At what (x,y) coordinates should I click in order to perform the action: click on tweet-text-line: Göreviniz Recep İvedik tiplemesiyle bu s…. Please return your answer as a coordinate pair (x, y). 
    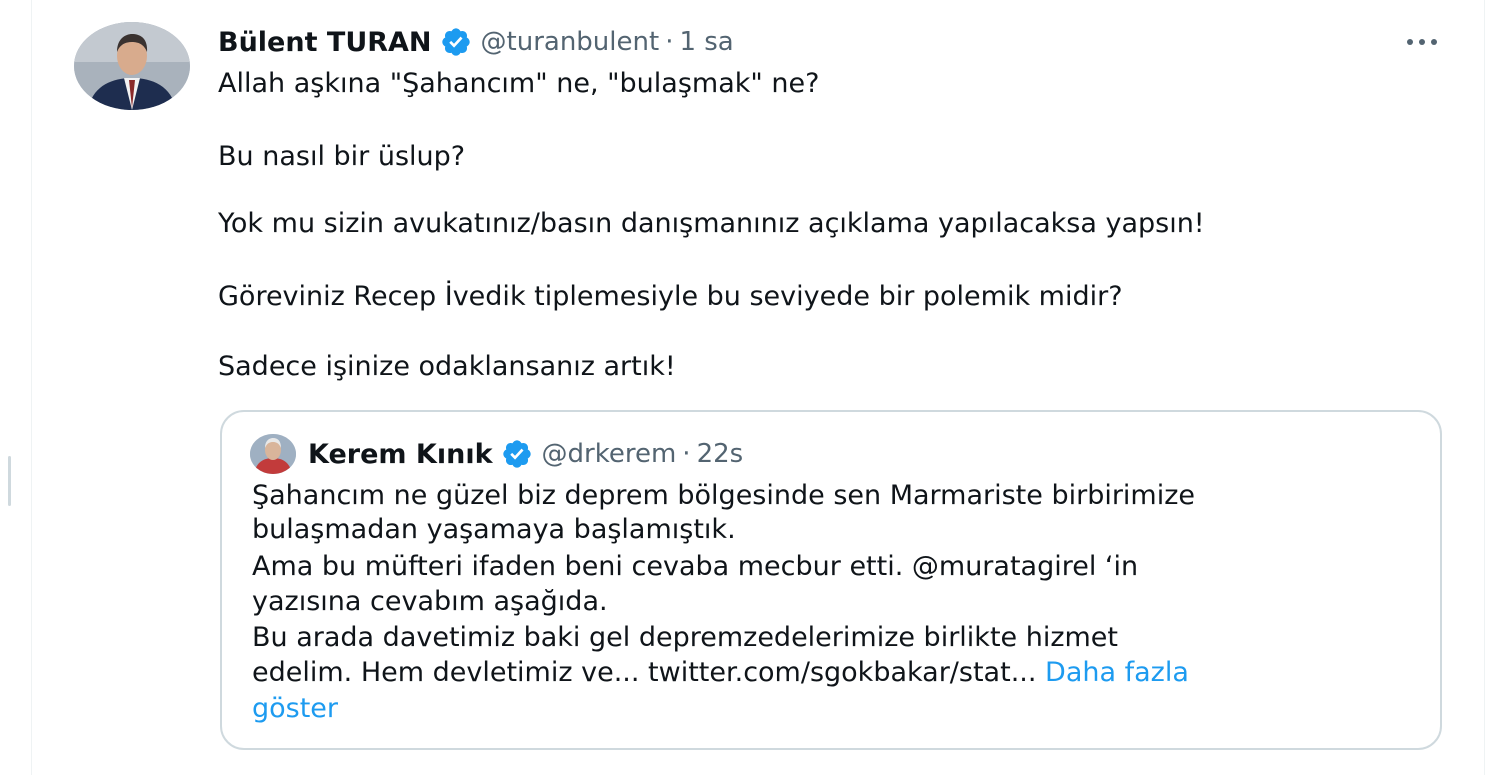
    Looking at the image, I should click on (670, 296).